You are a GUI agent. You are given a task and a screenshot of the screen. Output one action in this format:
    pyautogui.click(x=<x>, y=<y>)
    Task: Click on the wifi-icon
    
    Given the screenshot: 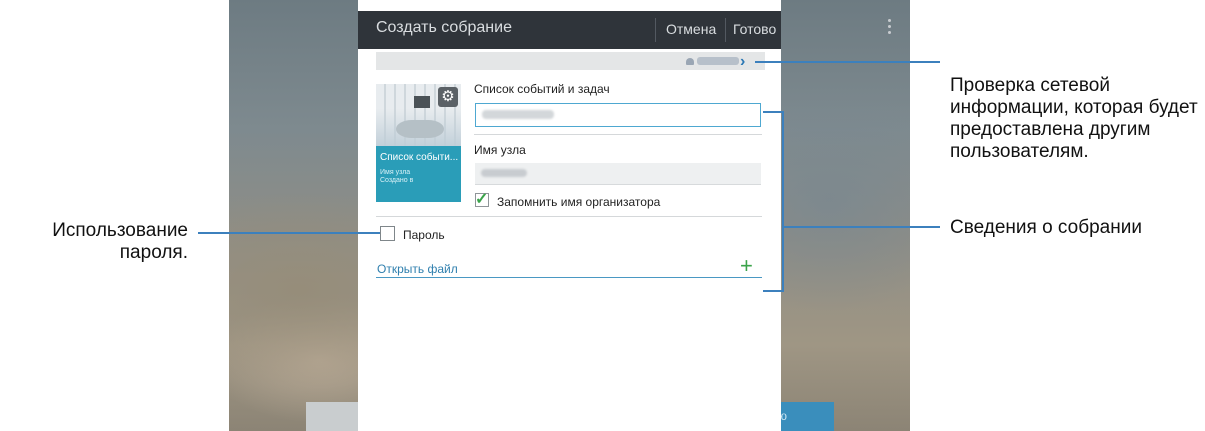 What is the action you would take?
    pyautogui.click(x=690, y=61)
    